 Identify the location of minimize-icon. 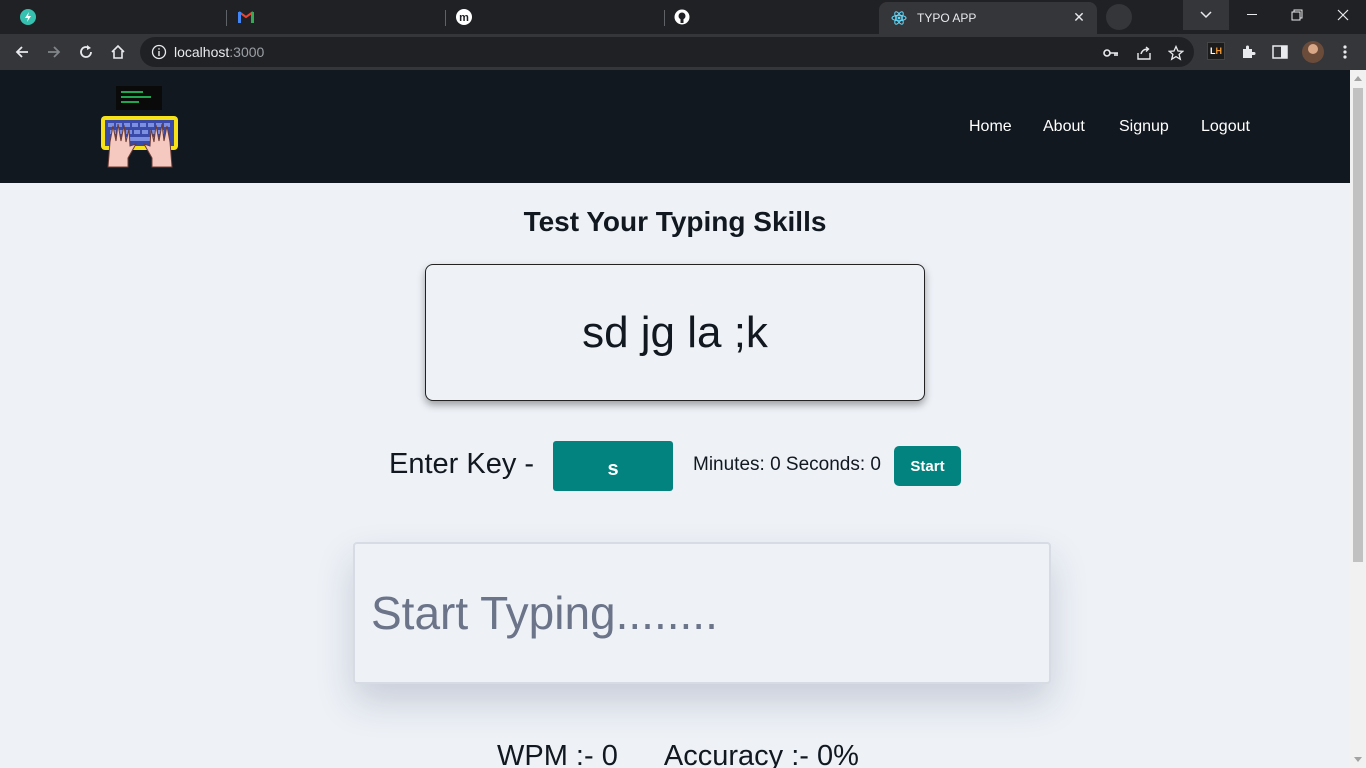
(1252, 15).